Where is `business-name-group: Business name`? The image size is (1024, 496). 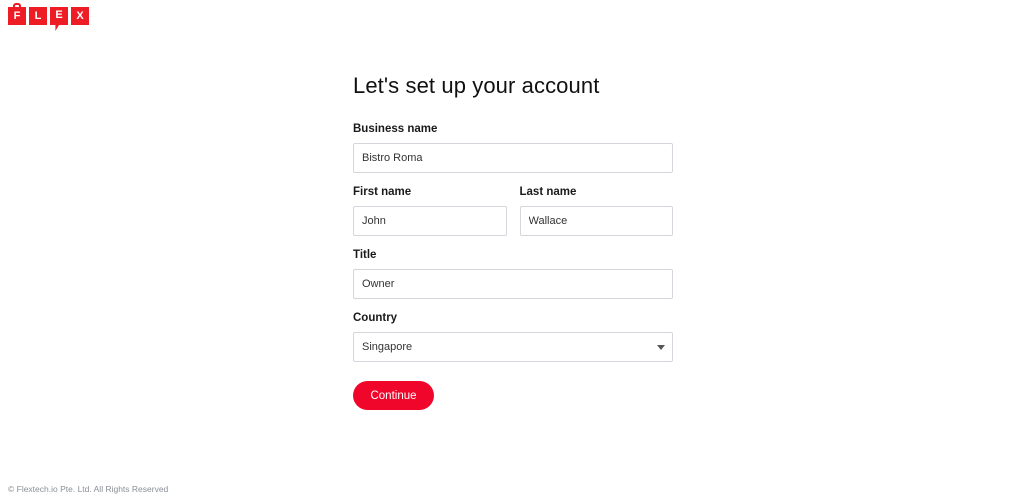
business-name-group: Business name is located at coordinates (513, 148).